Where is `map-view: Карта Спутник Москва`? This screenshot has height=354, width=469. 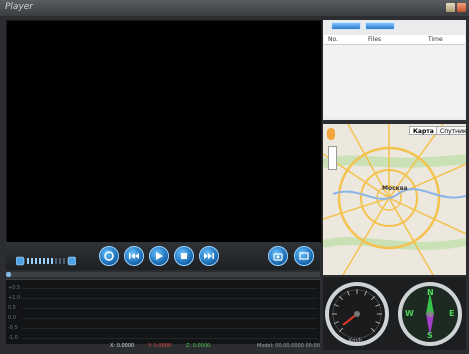 map-view: Карта Спутник Москва is located at coordinates (394, 199).